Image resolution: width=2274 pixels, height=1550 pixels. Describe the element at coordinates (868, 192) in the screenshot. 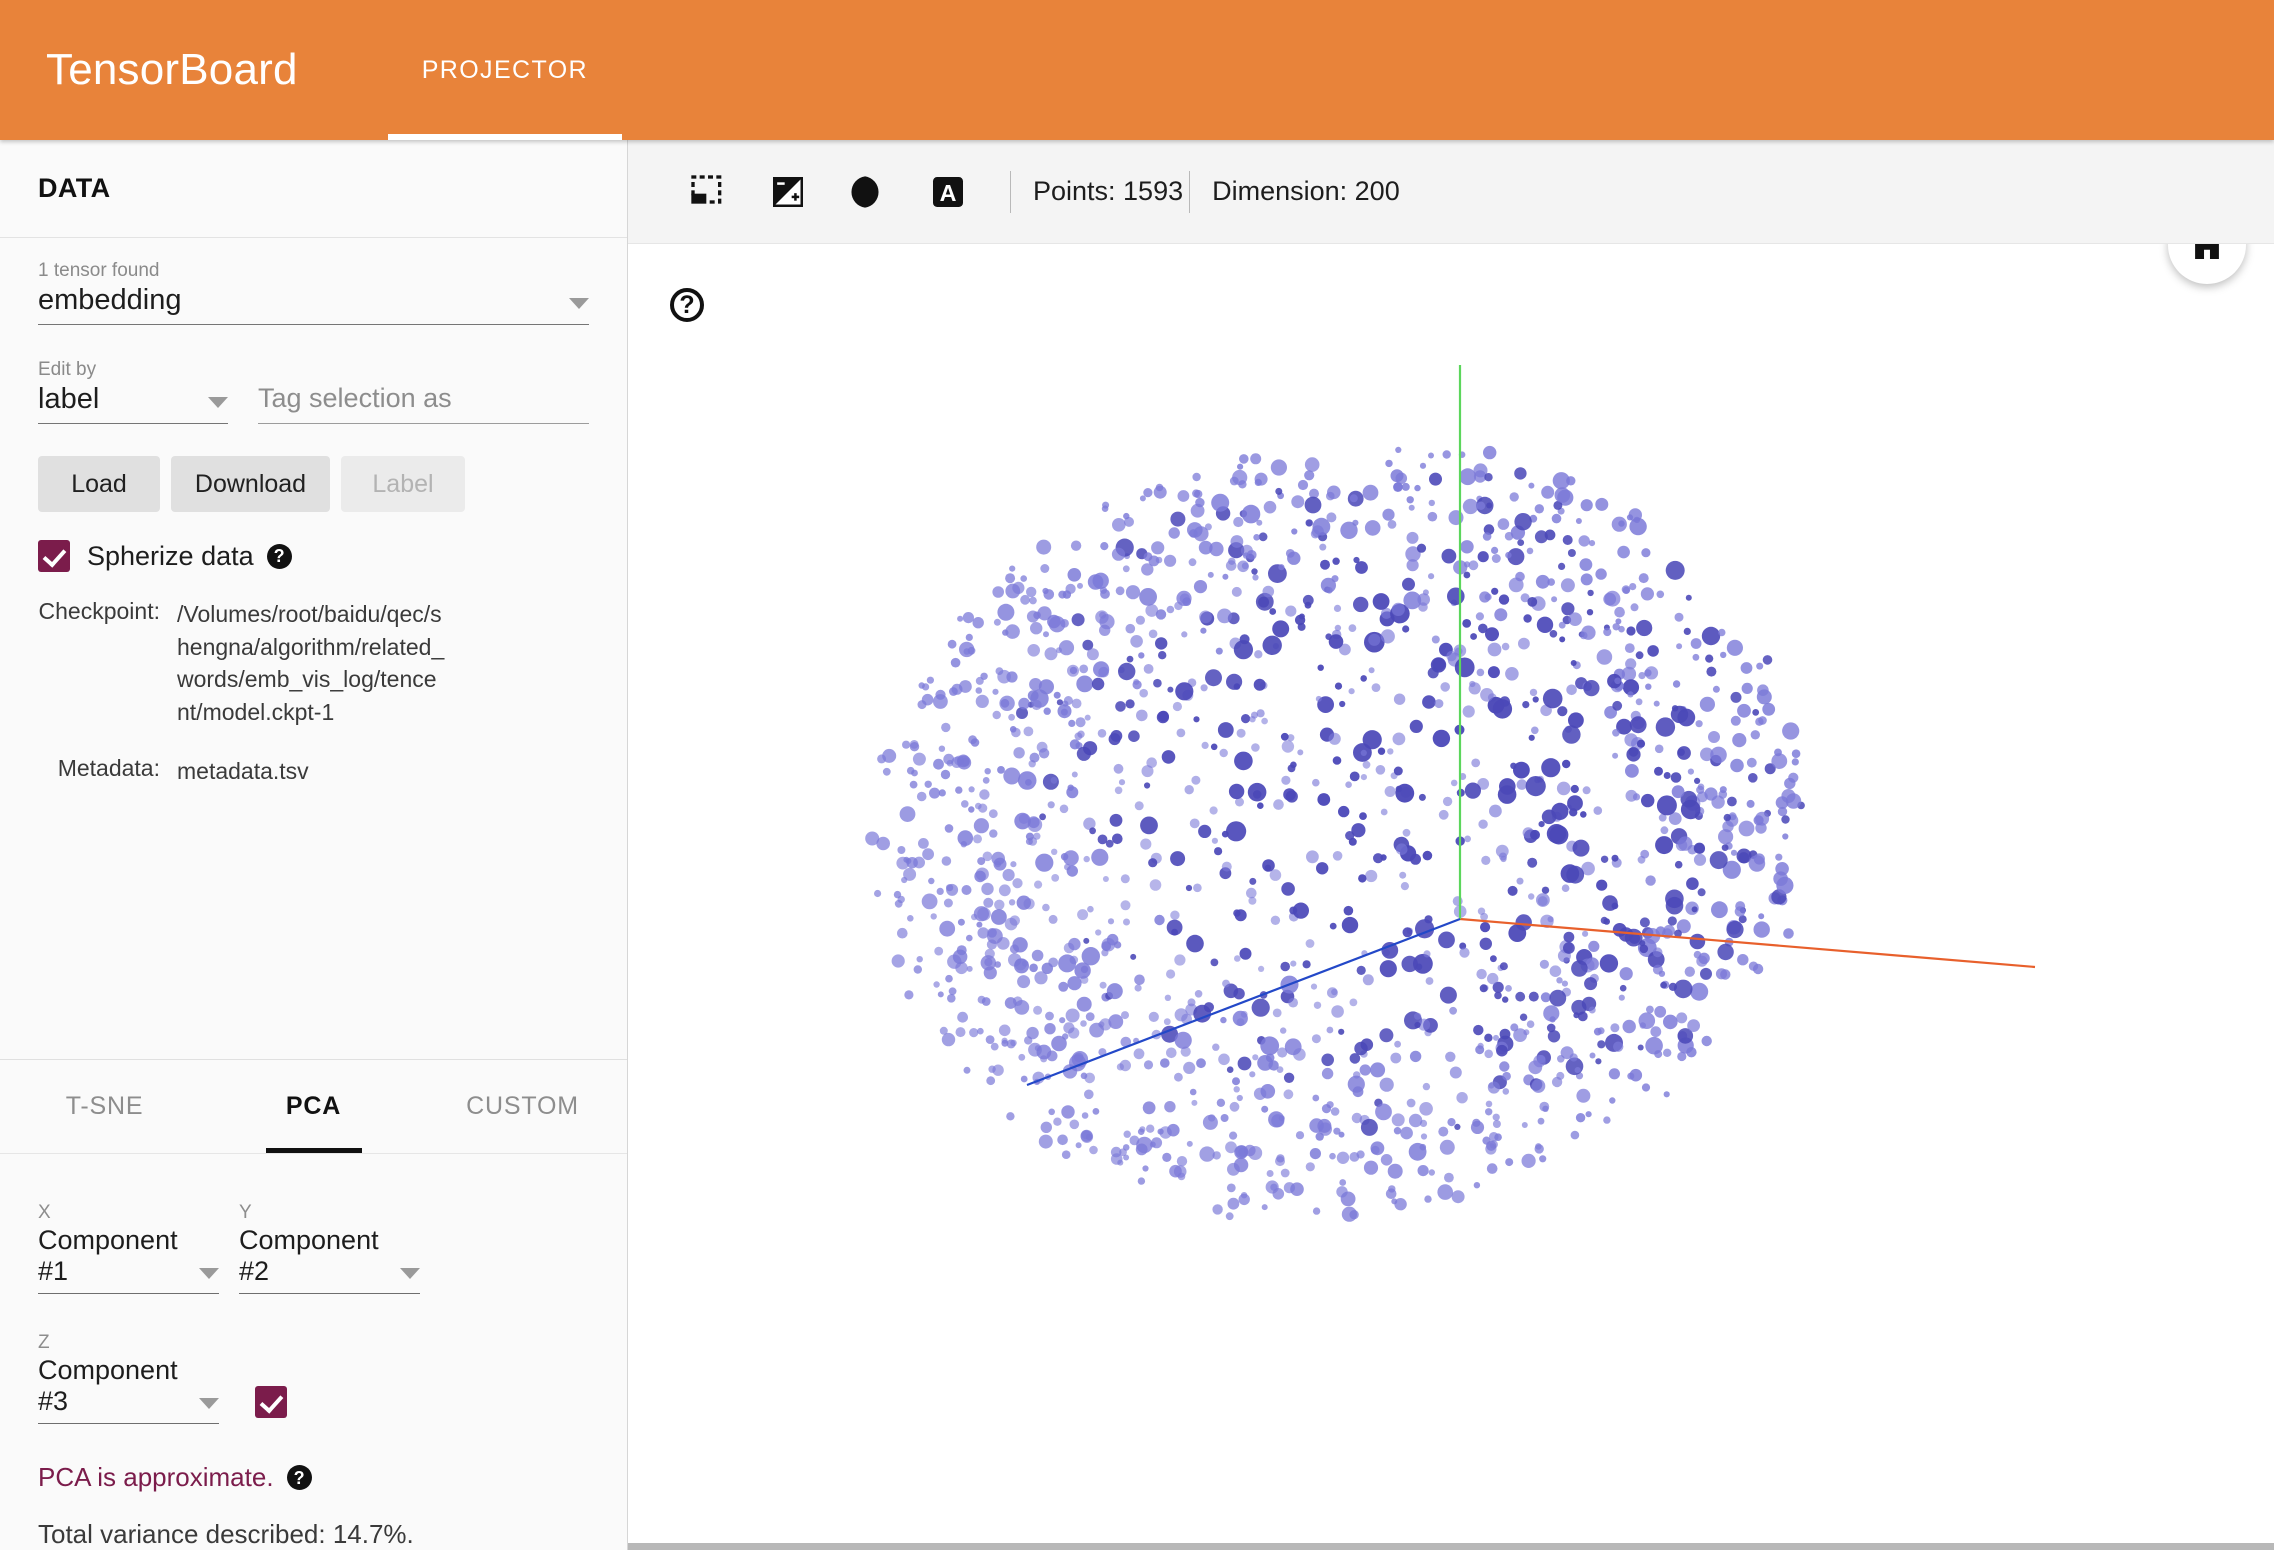

I see `night-mode-icon` at that location.